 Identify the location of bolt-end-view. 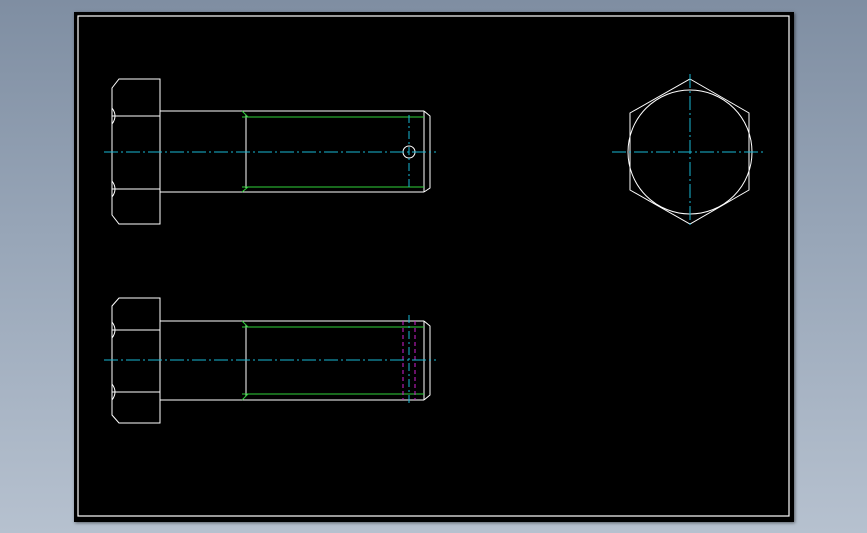
(689, 151).